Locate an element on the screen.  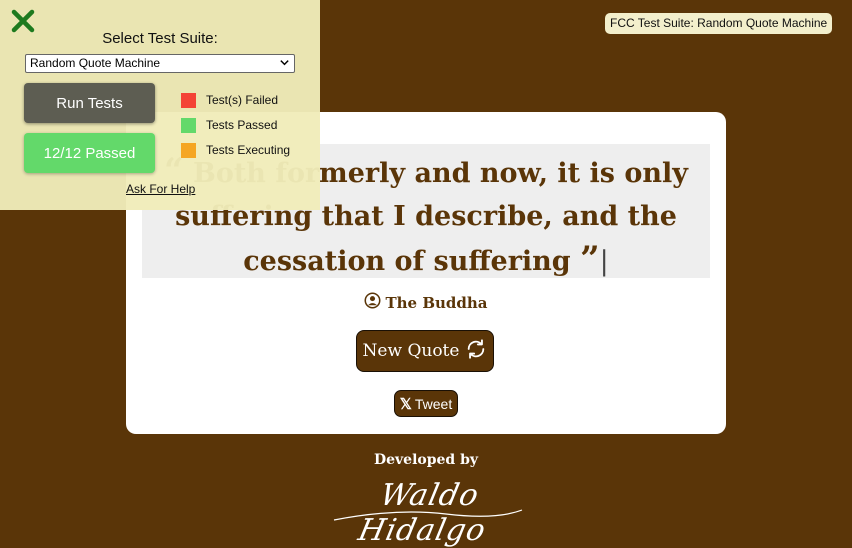
tweet-button: 𝕏 Tweet is located at coordinates (426, 403).